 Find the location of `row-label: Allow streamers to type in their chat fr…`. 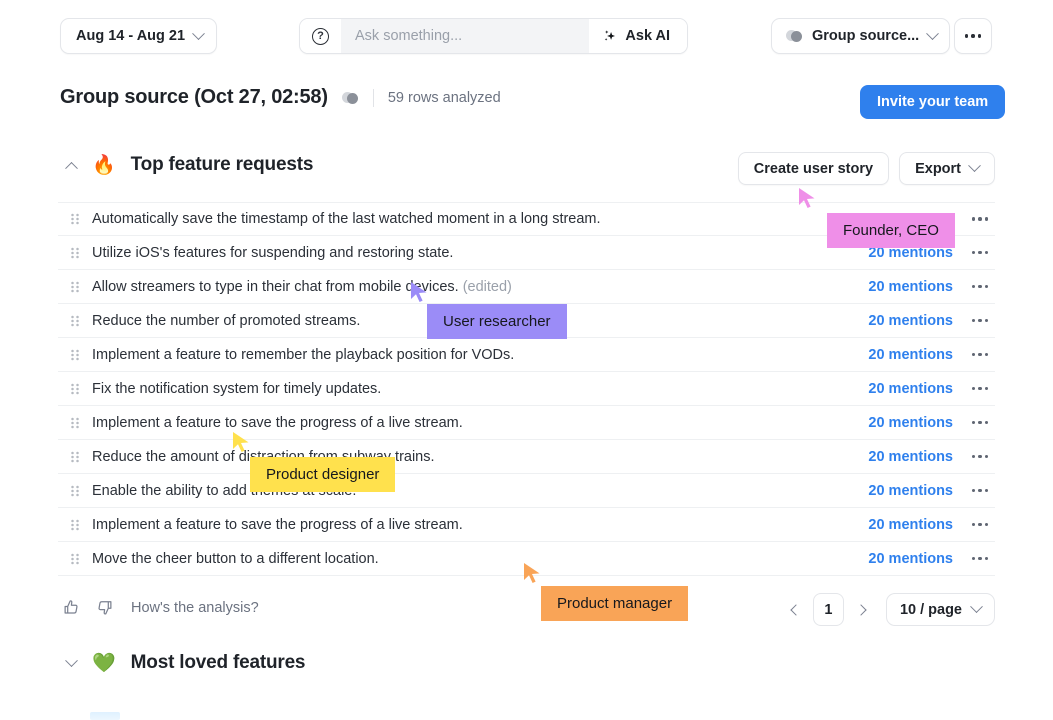

row-label: Allow streamers to type in their chat fr… is located at coordinates (275, 286).